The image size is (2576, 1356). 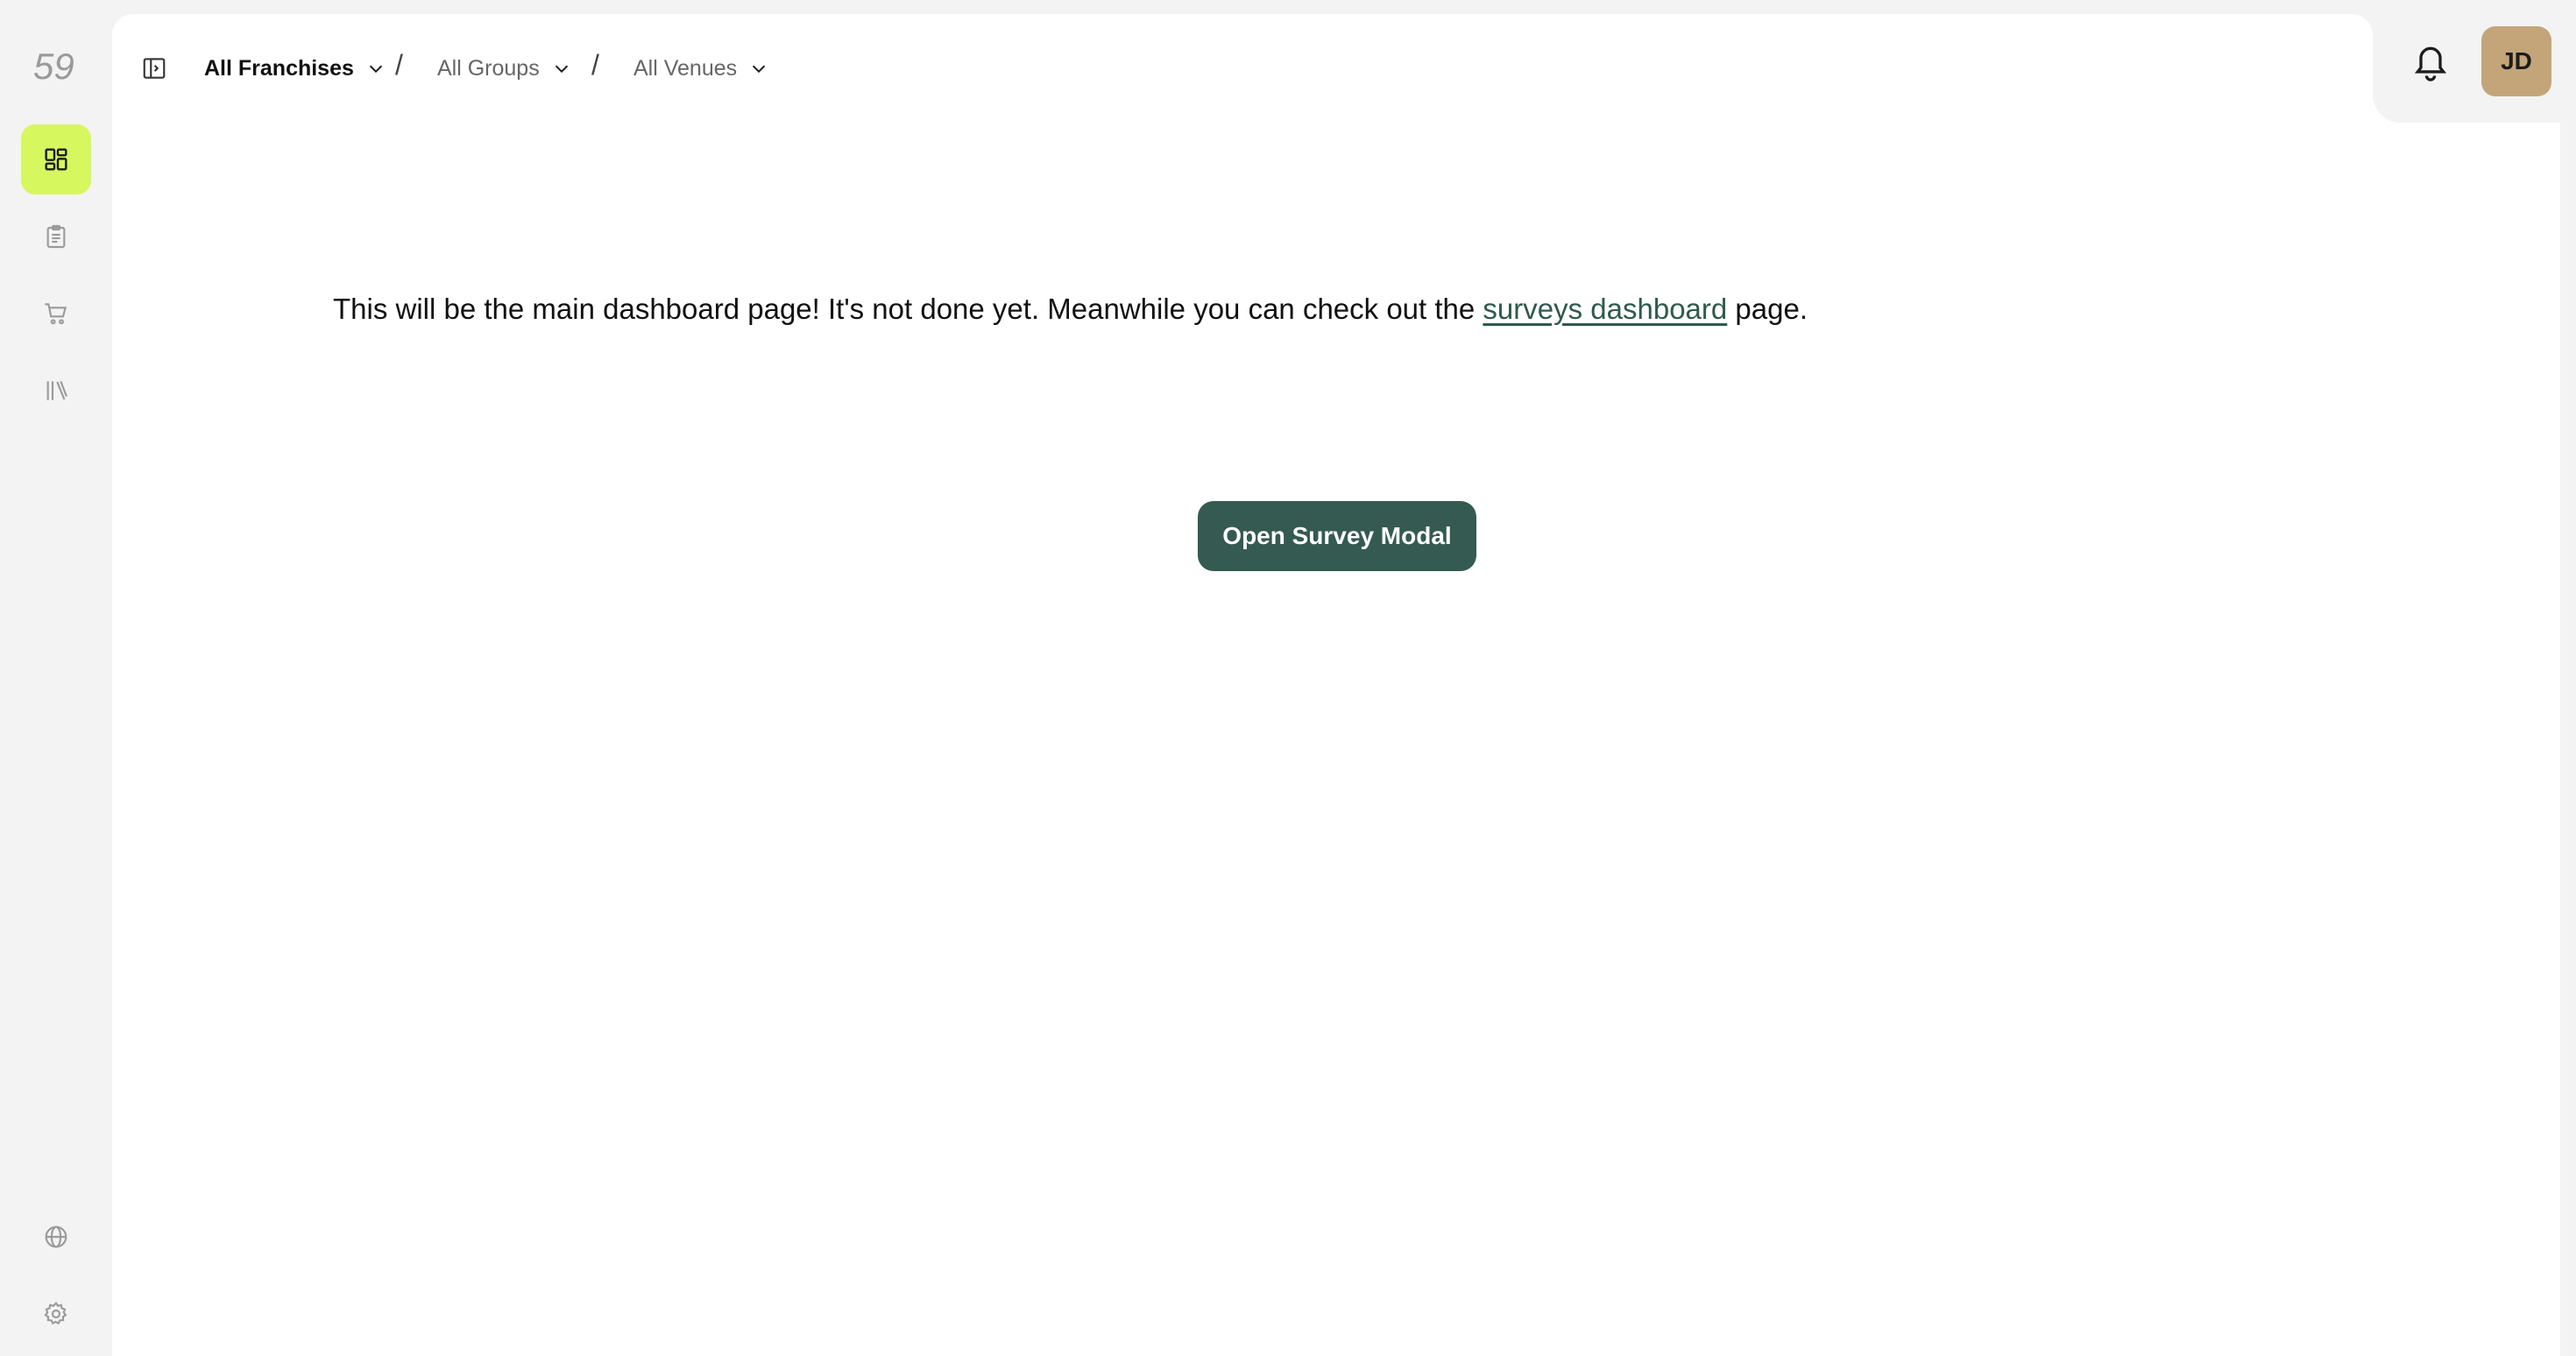 I want to click on dashboard-icon, so click(x=56, y=159).